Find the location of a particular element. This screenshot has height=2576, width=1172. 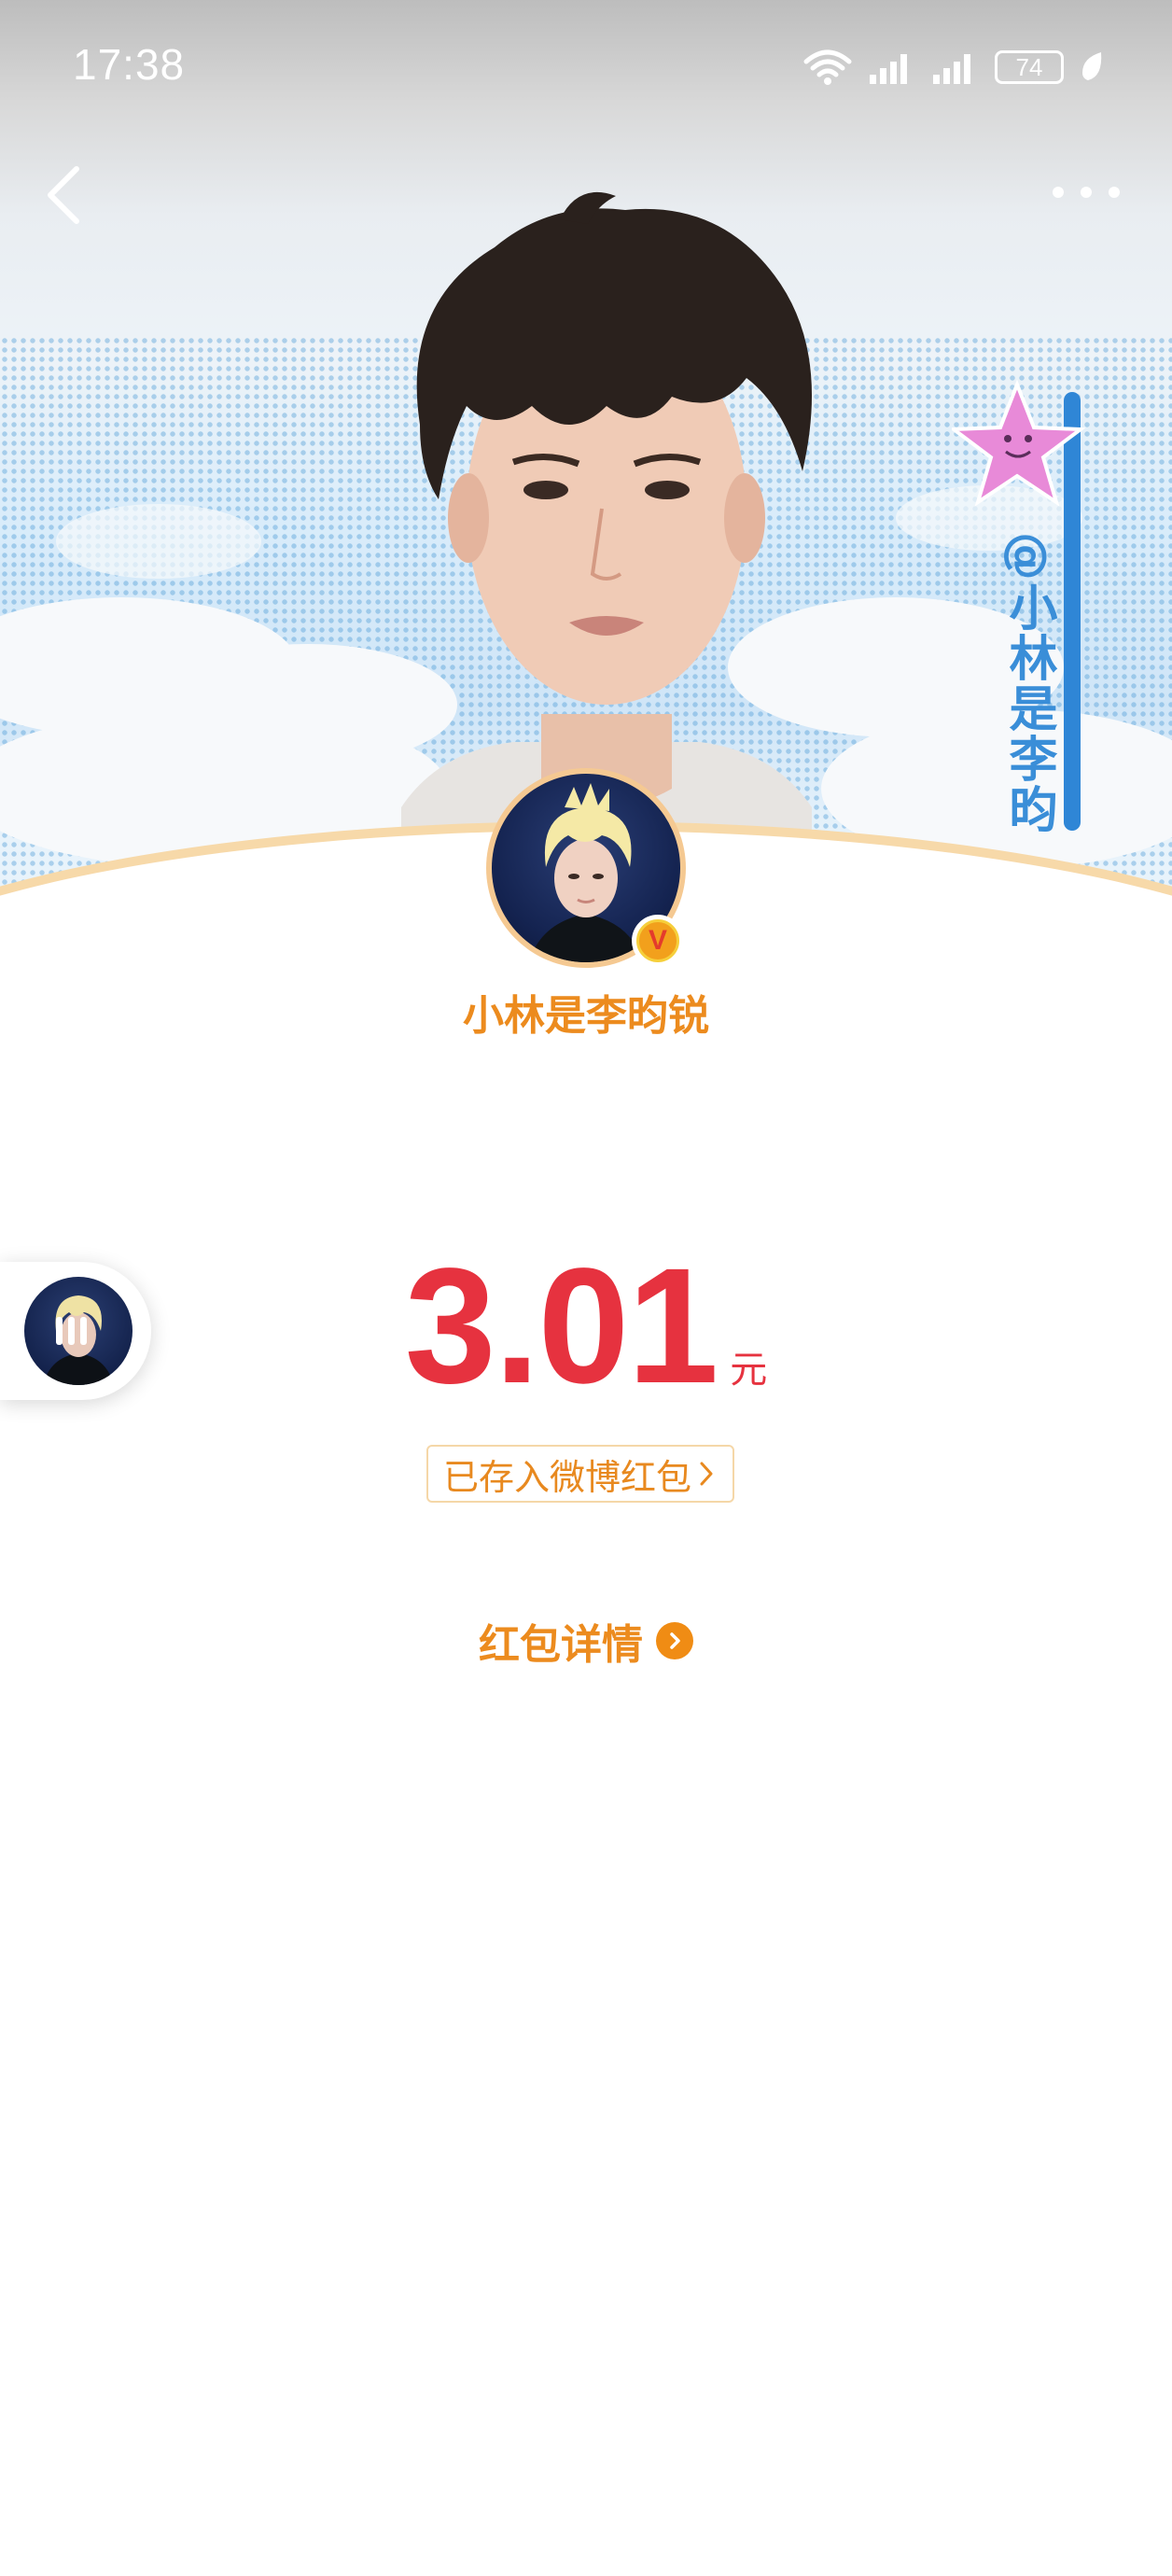

sender-name: 小林是李昀锐 is located at coordinates (586, 1012).